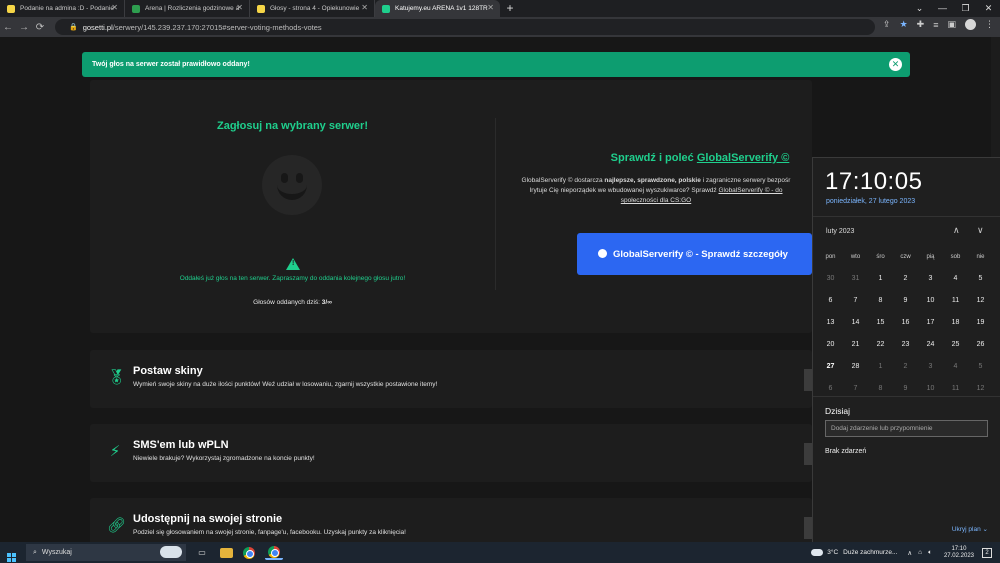 The height and width of the screenshot is (563, 1000). What do you see at coordinates (441, 8) in the screenshot?
I see `tab-title: Katujemy.eu ARENA 1v1 128TR` at bounding box center [441, 8].